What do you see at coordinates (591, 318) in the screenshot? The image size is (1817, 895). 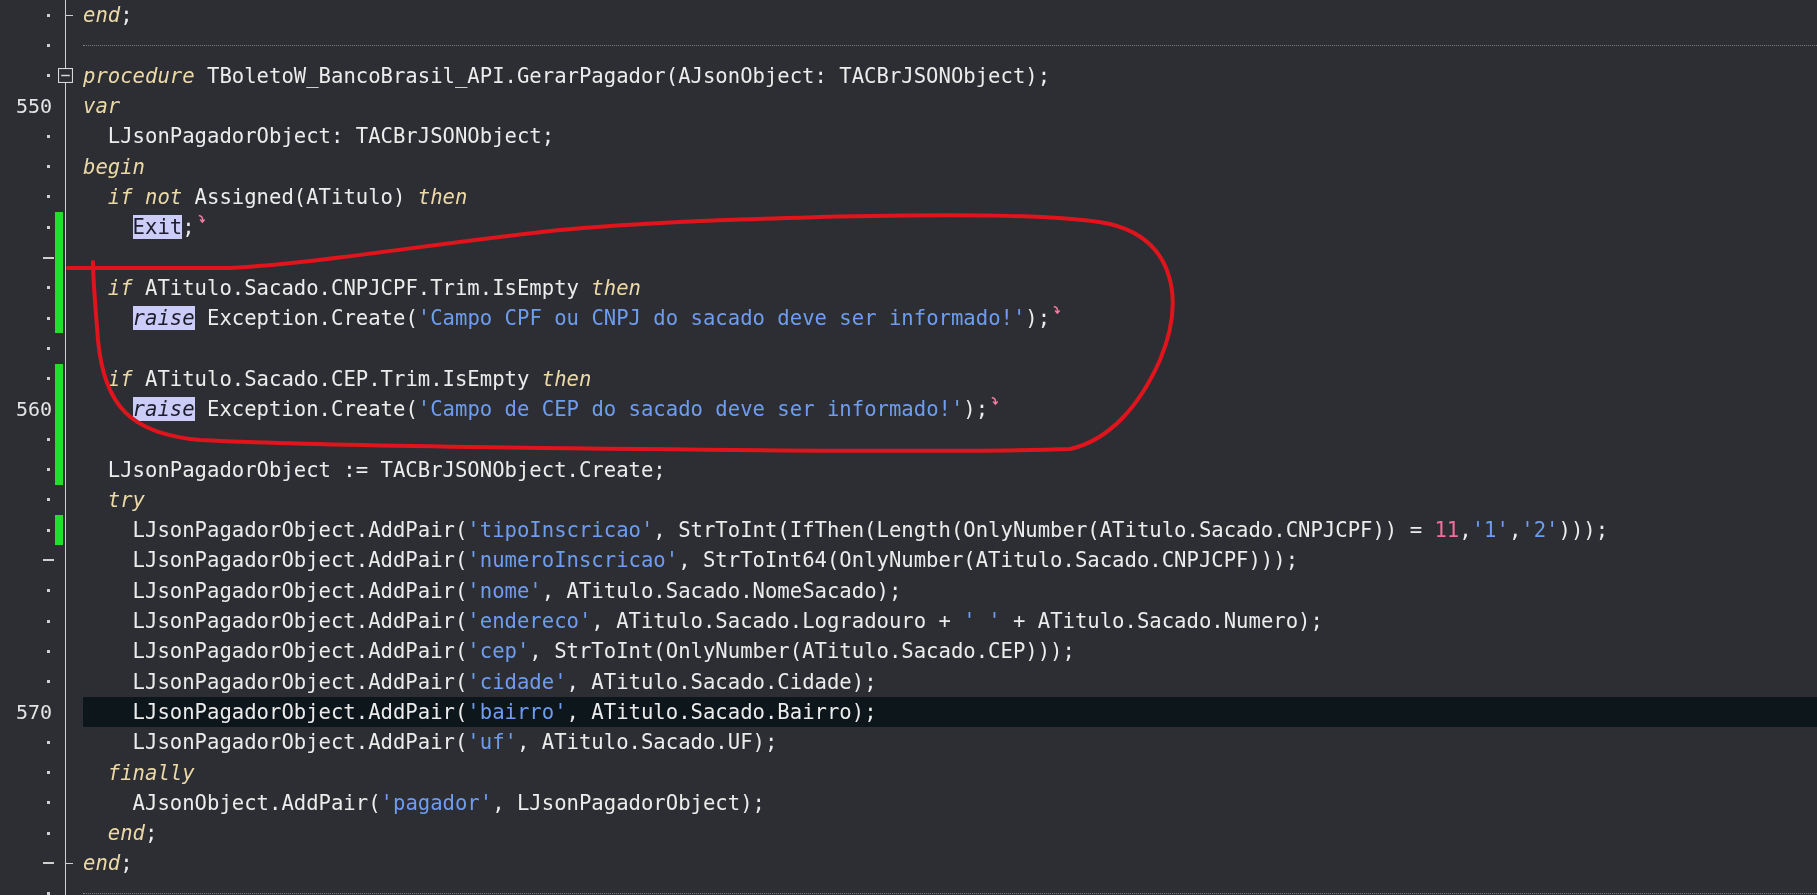 I see `code-line: raise Exception.Create('Campo CPF ou CNPJ do sacado deve ser informado!');` at bounding box center [591, 318].